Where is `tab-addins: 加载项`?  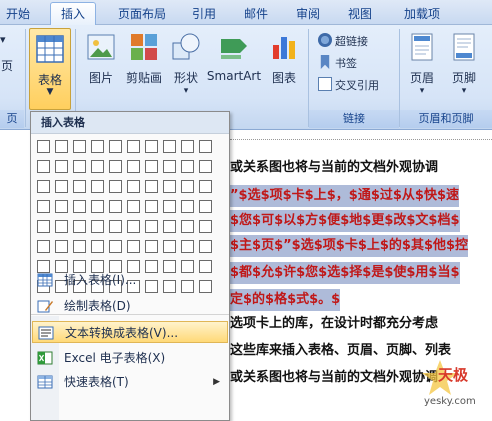
tab-addins: 加载项 is located at coordinates (422, 14).